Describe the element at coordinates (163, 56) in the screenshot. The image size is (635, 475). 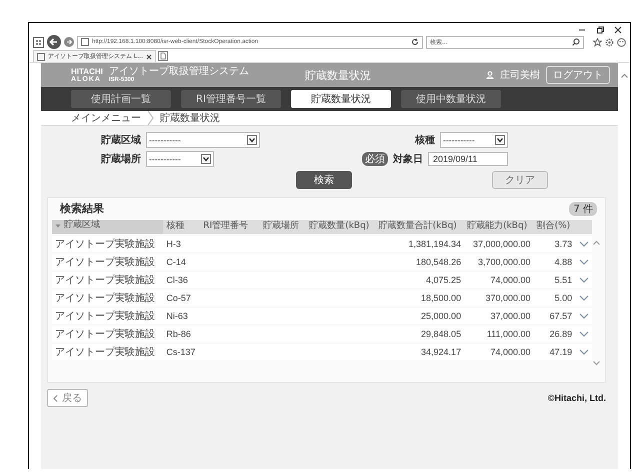
I see `new-tab-icon` at that location.